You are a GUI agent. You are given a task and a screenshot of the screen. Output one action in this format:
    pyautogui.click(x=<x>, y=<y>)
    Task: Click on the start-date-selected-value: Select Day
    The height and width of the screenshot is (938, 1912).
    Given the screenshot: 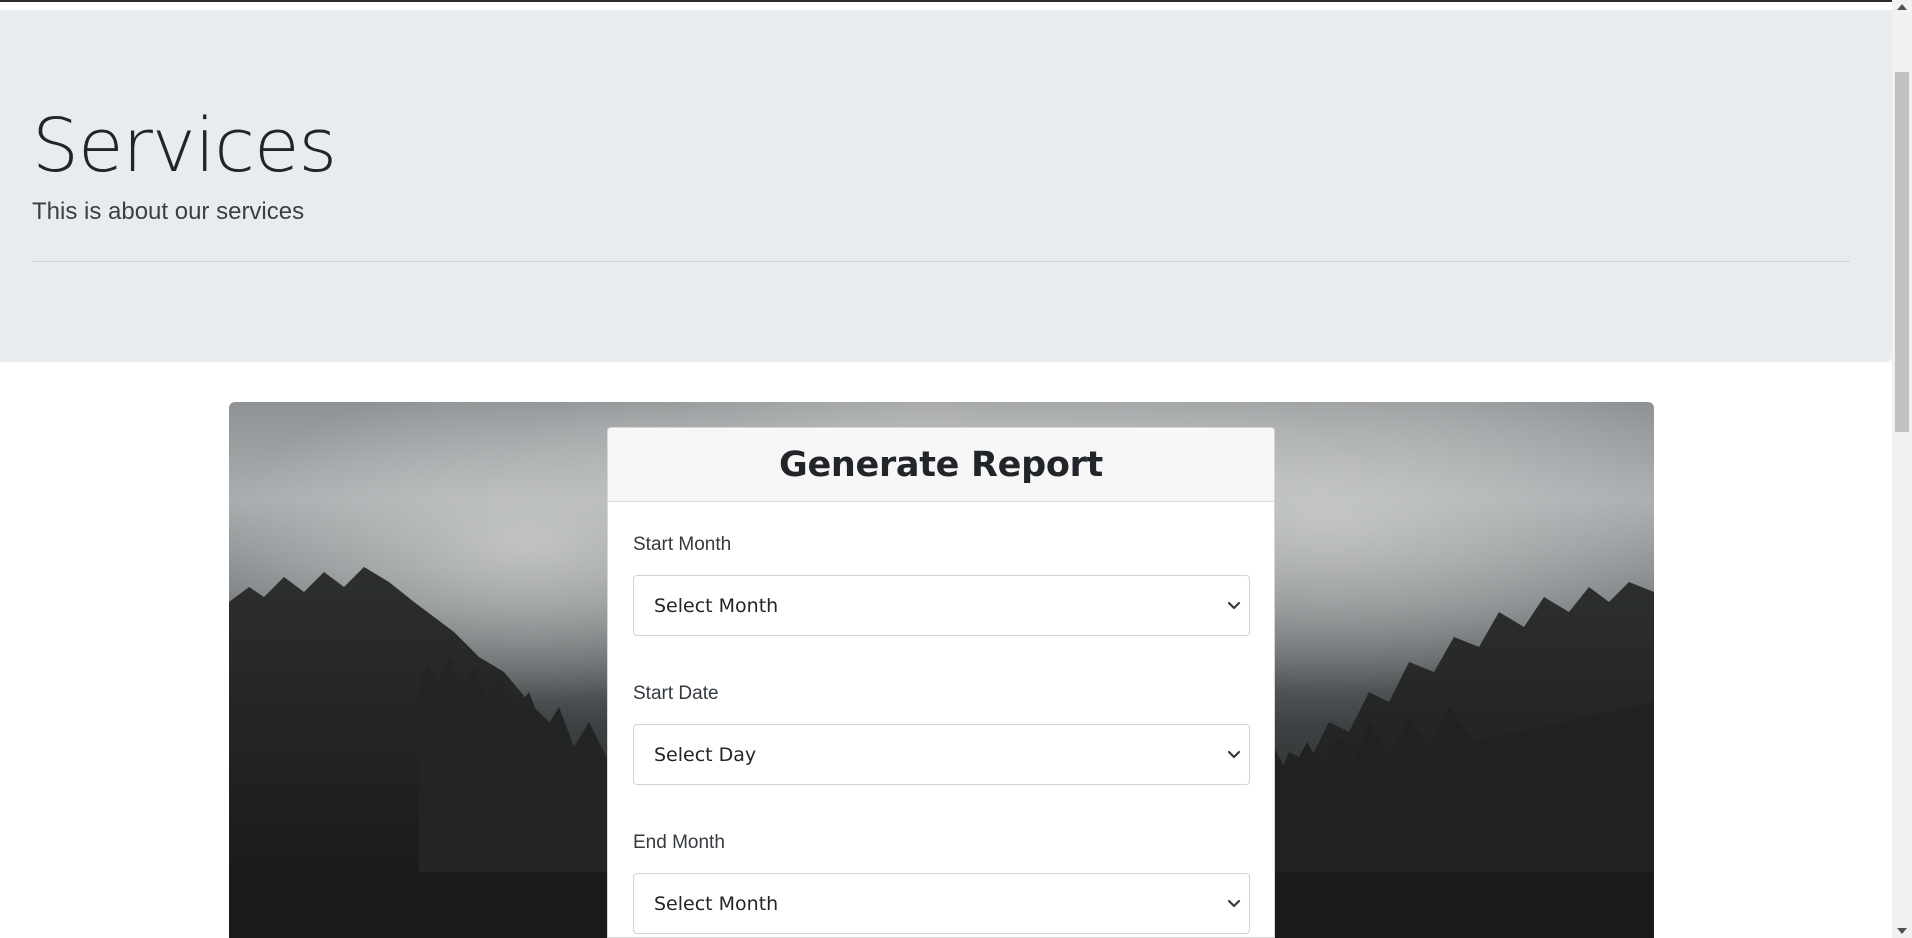 What is the action you would take?
    pyautogui.click(x=705, y=754)
    